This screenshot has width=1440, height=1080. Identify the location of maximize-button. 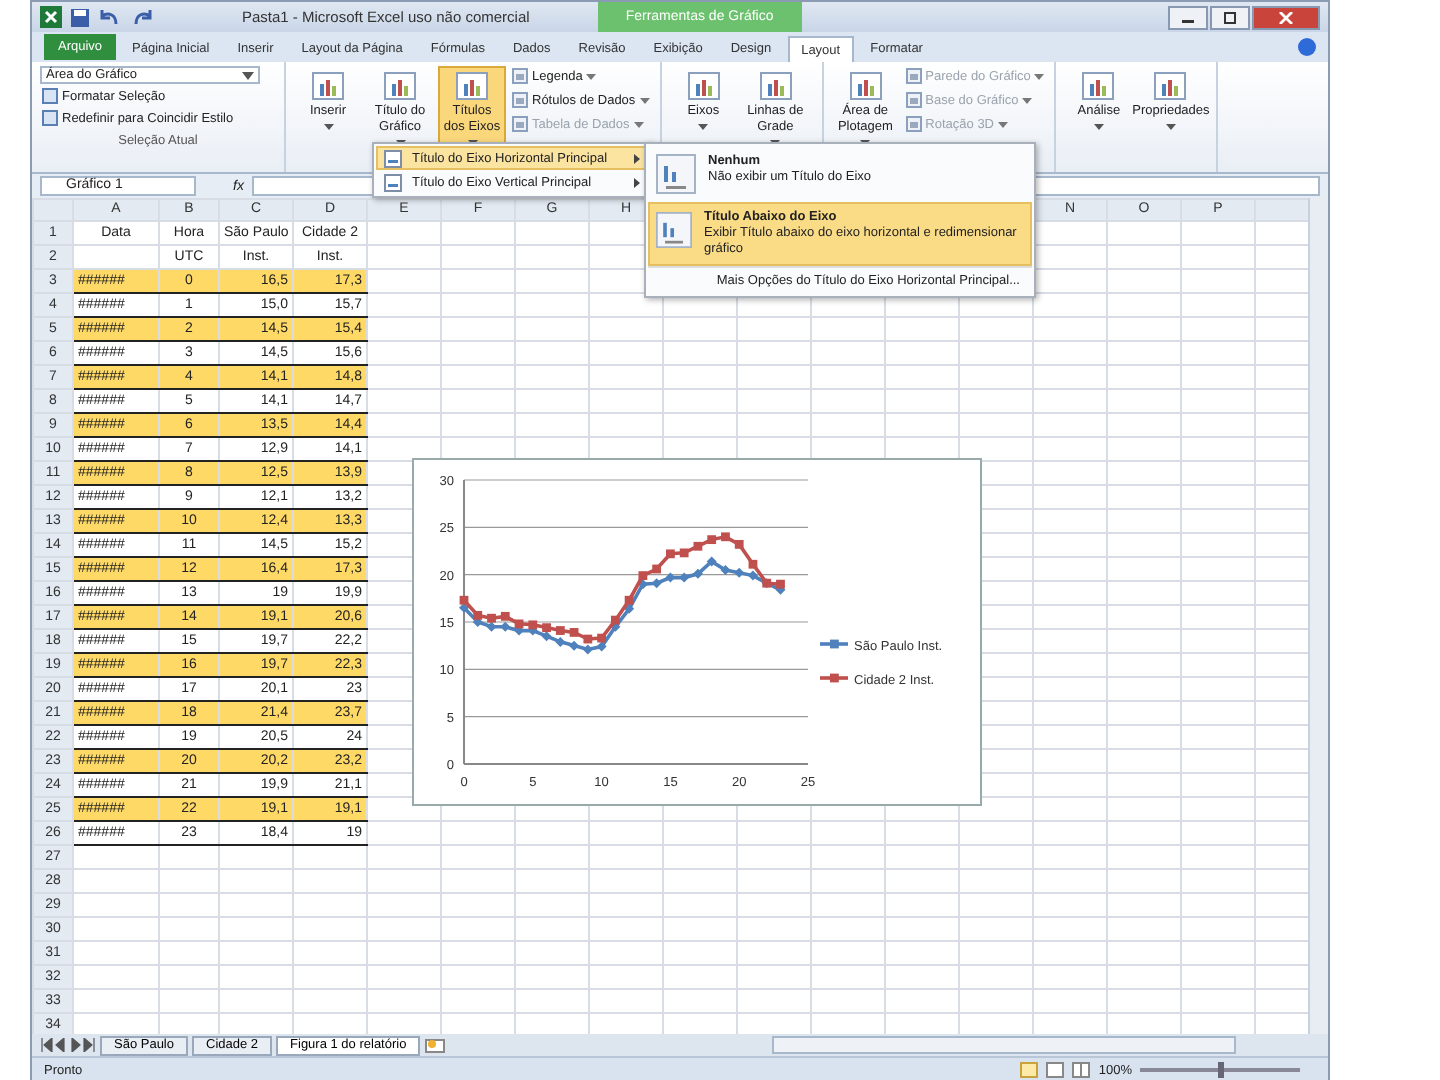
(1230, 17).